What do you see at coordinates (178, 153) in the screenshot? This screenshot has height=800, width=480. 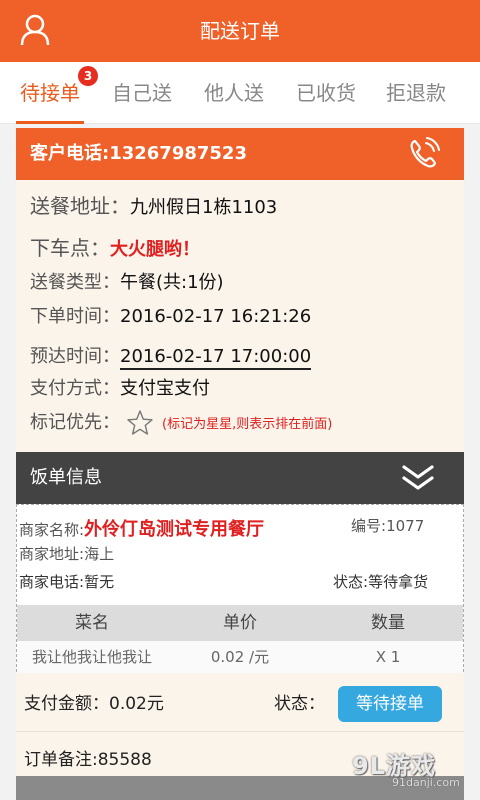 I see `customer-phone-value: 13267987523` at bounding box center [178, 153].